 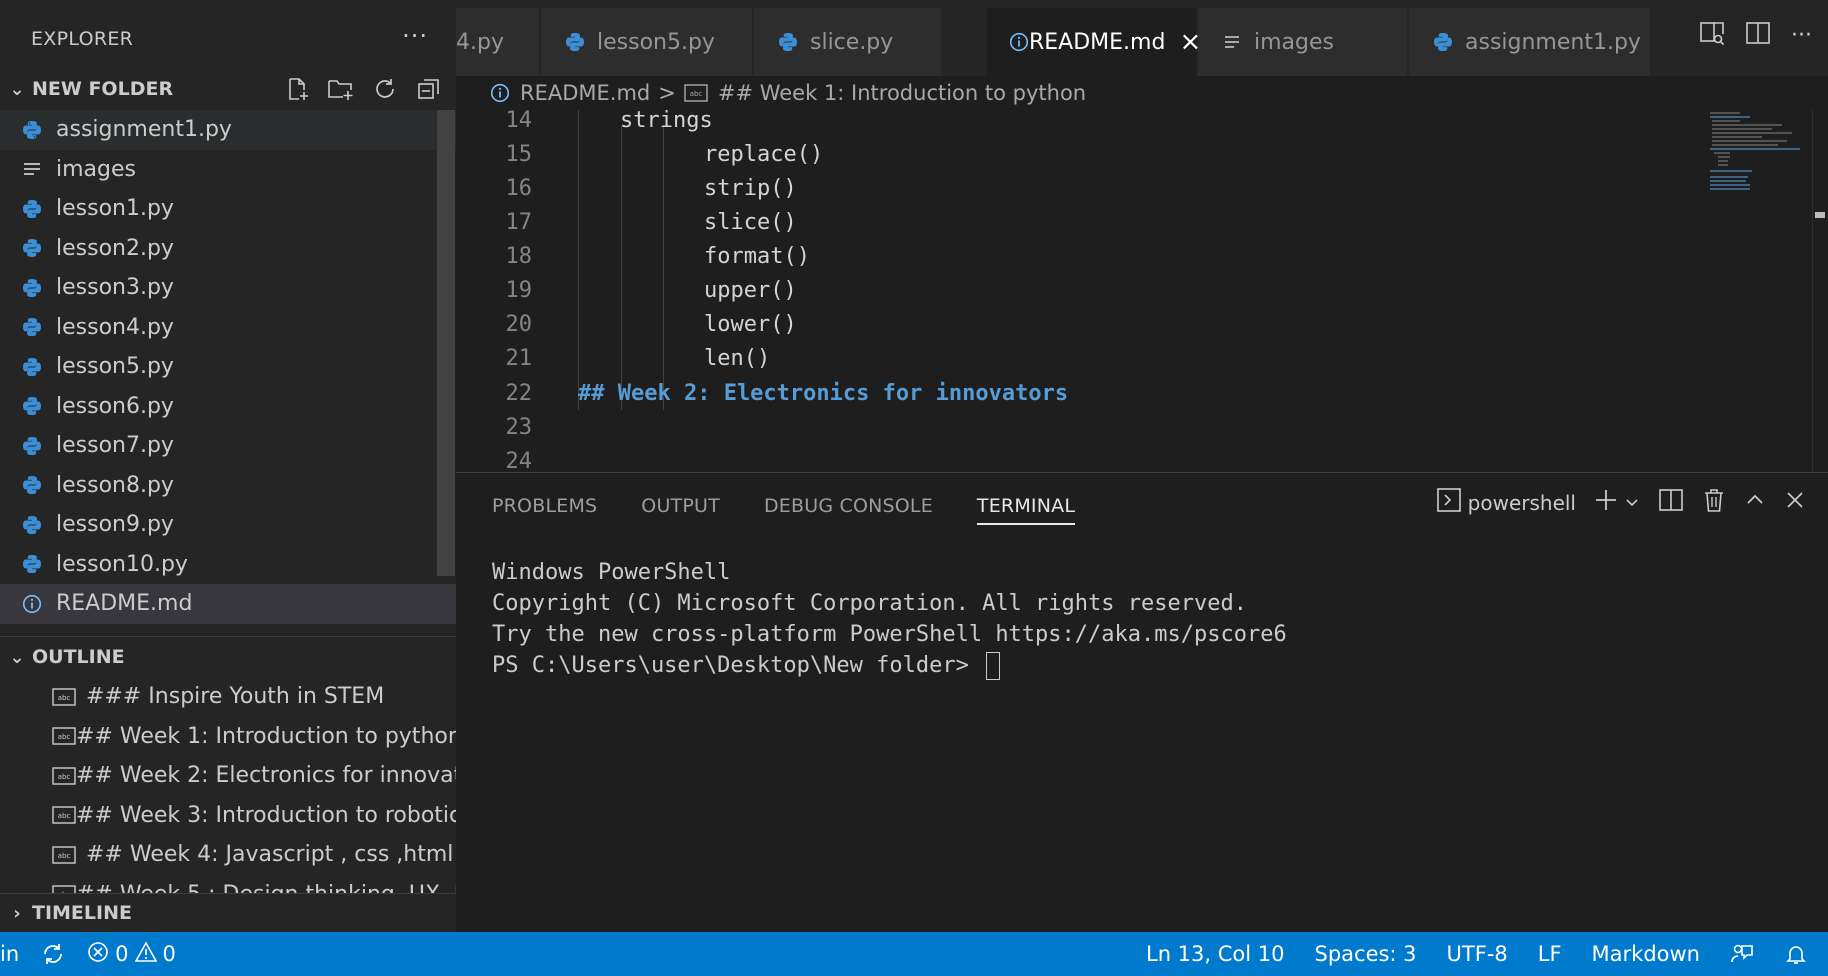 What do you see at coordinates (1755, 502) in the screenshot?
I see `maximize-panel-icon` at bounding box center [1755, 502].